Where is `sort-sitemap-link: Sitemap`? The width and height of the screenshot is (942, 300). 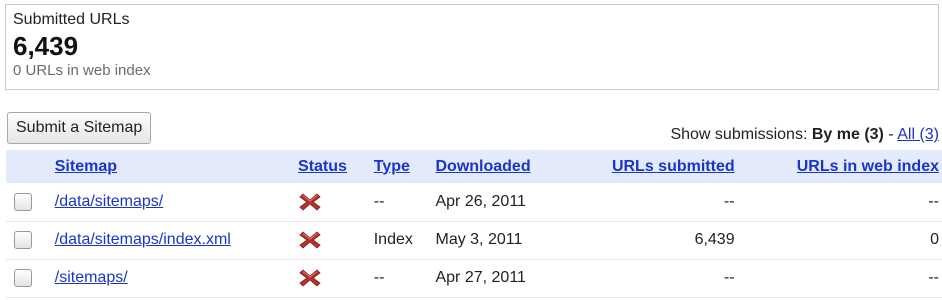
sort-sitemap-link: Sitemap is located at coordinates (86, 166).